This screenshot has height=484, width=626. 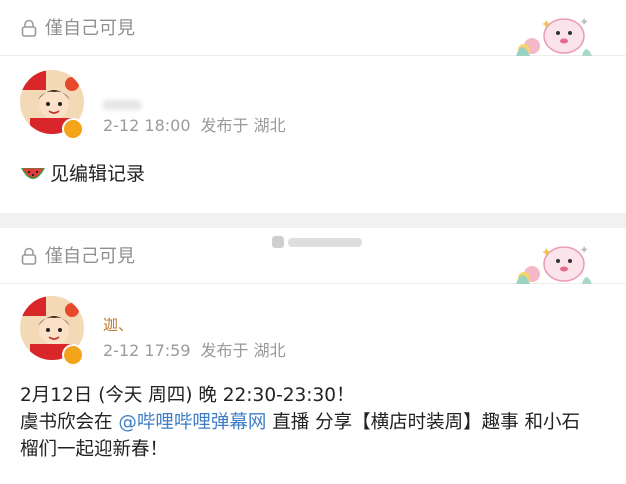 What do you see at coordinates (98, 174) in the screenshot?
I see `post-text-content: 见编辑记录` at bounding box center [98, 174].